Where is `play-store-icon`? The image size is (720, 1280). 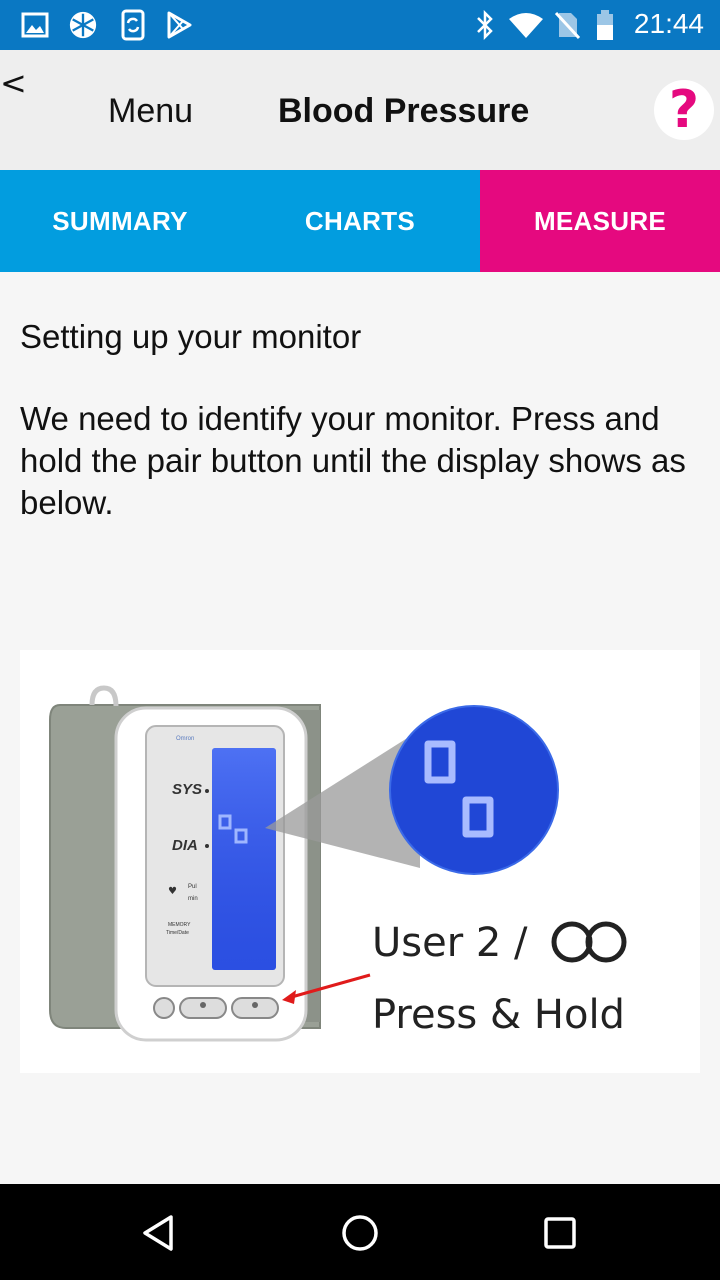
play-store-icon is located at coordinates (179, 25).